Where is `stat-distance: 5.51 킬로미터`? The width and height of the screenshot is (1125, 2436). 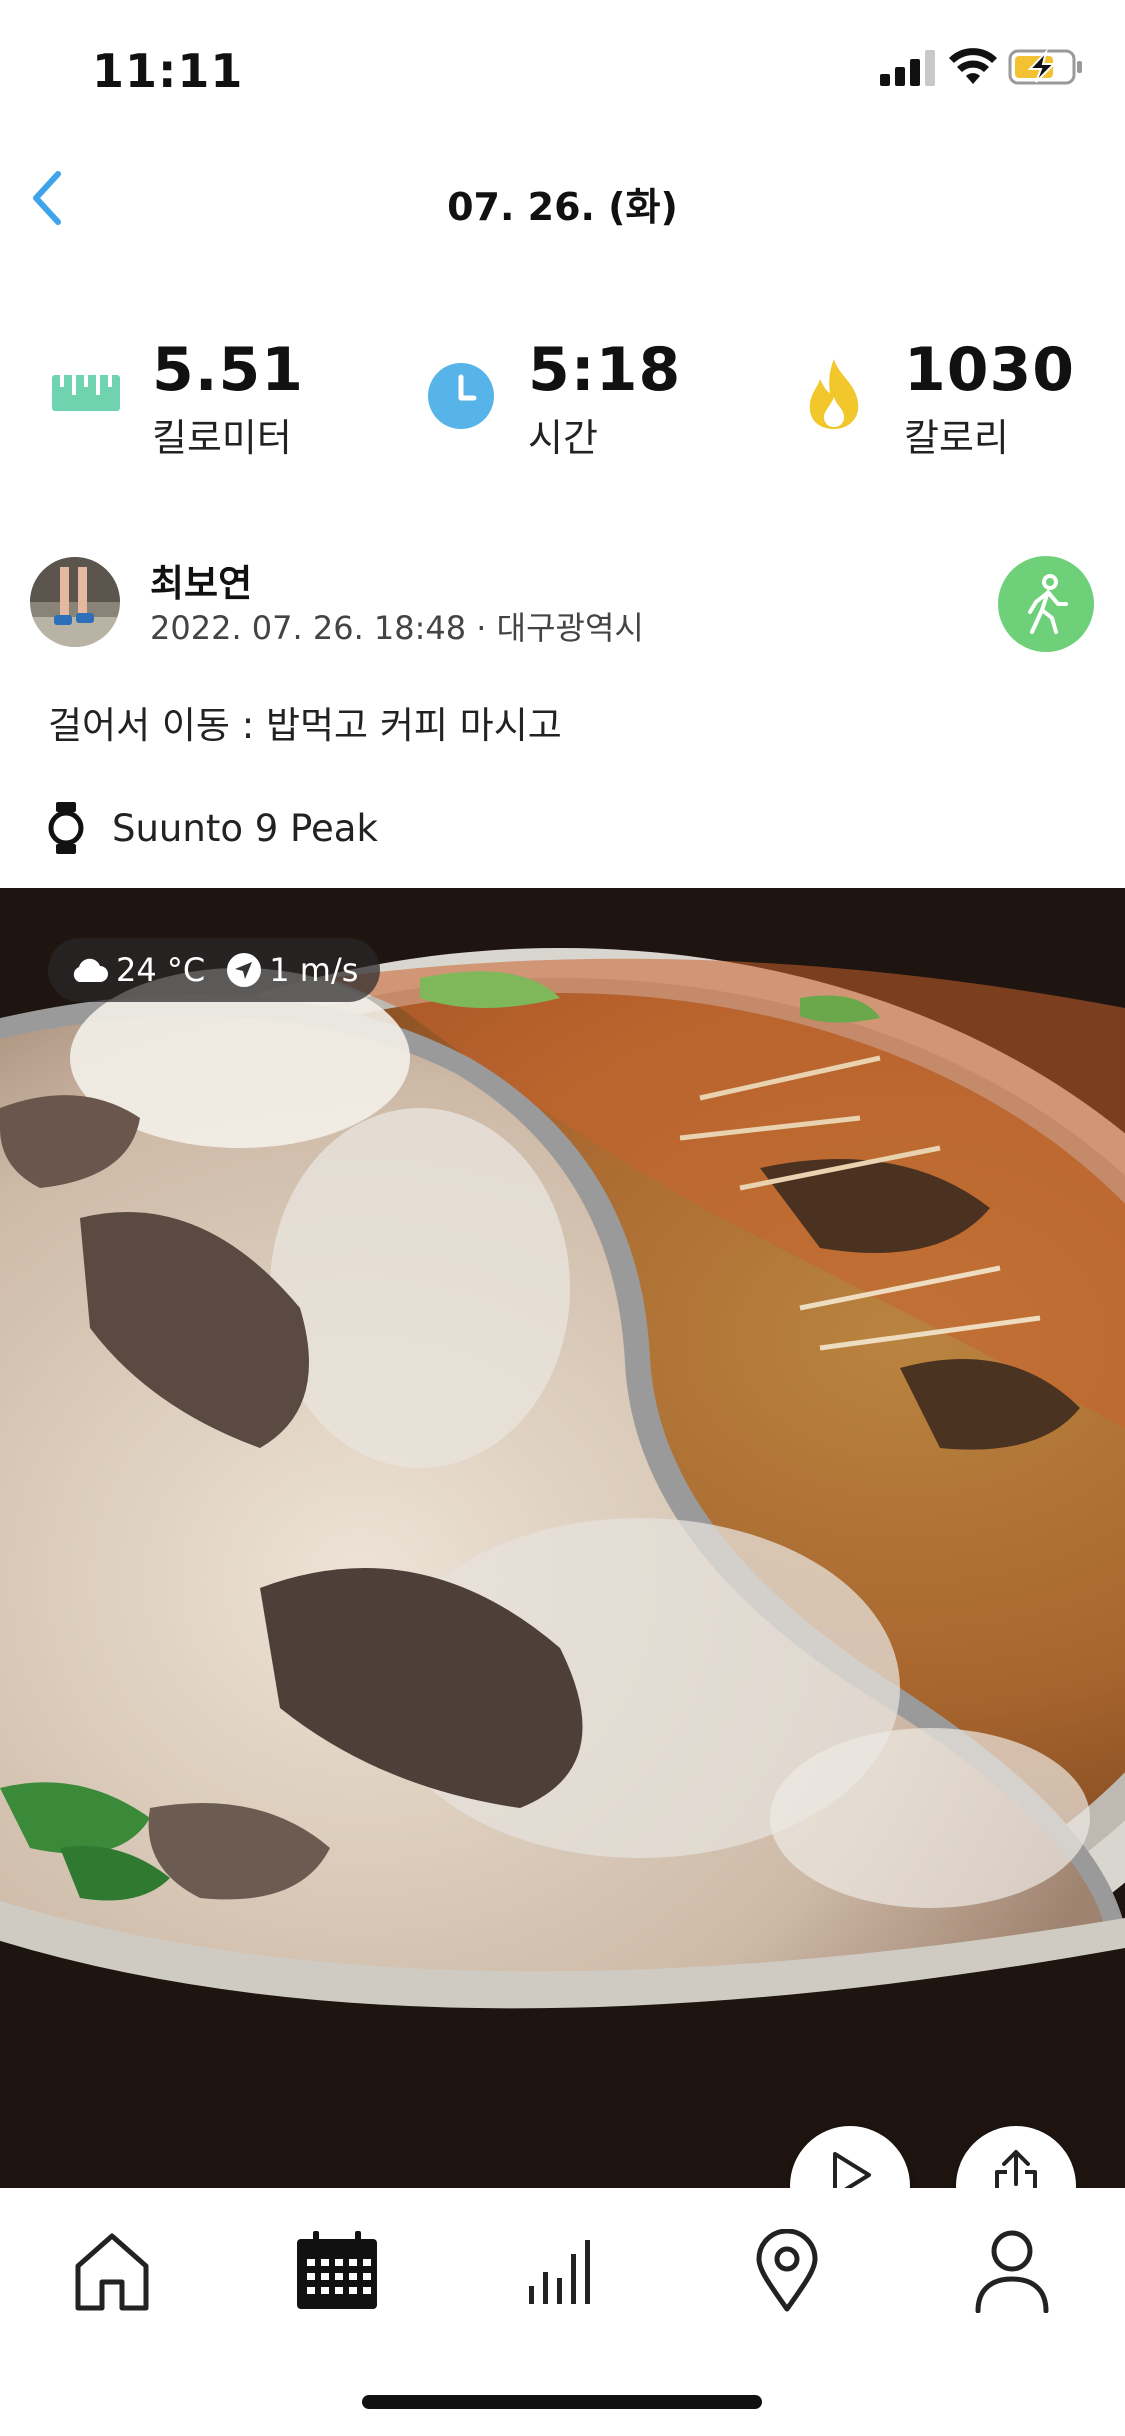 stat-distance: 5.51 킬로미터 is located at coordinates (192, 397).